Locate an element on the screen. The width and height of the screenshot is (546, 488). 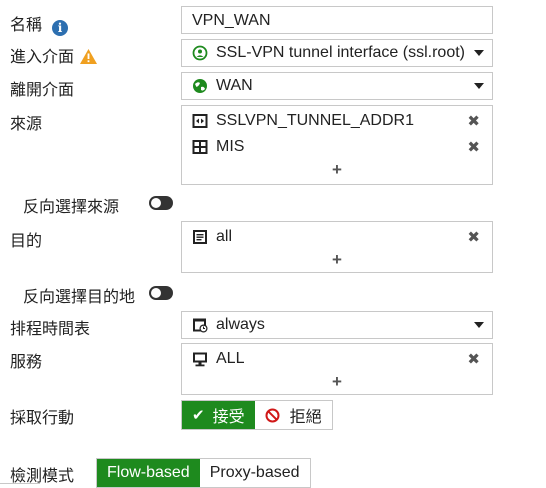
service-icon is located at coordinates (200, 359).